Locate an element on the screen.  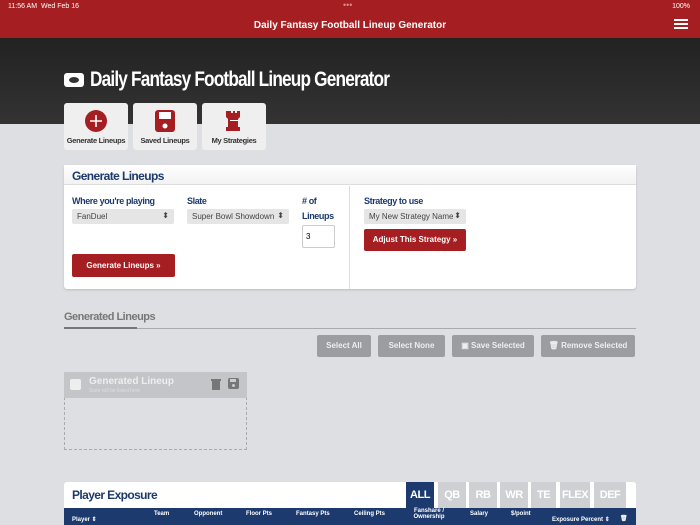
col-fanshare: Fanshare / Ownership is located at coordinates (429, 514).